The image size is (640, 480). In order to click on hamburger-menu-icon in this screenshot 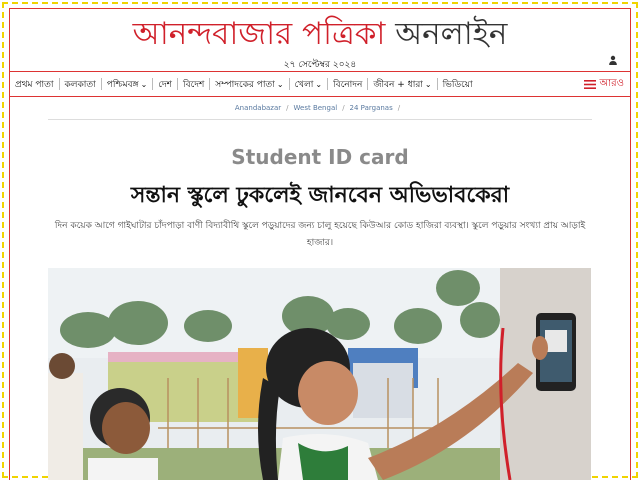, I will do `click(590, 84)`.